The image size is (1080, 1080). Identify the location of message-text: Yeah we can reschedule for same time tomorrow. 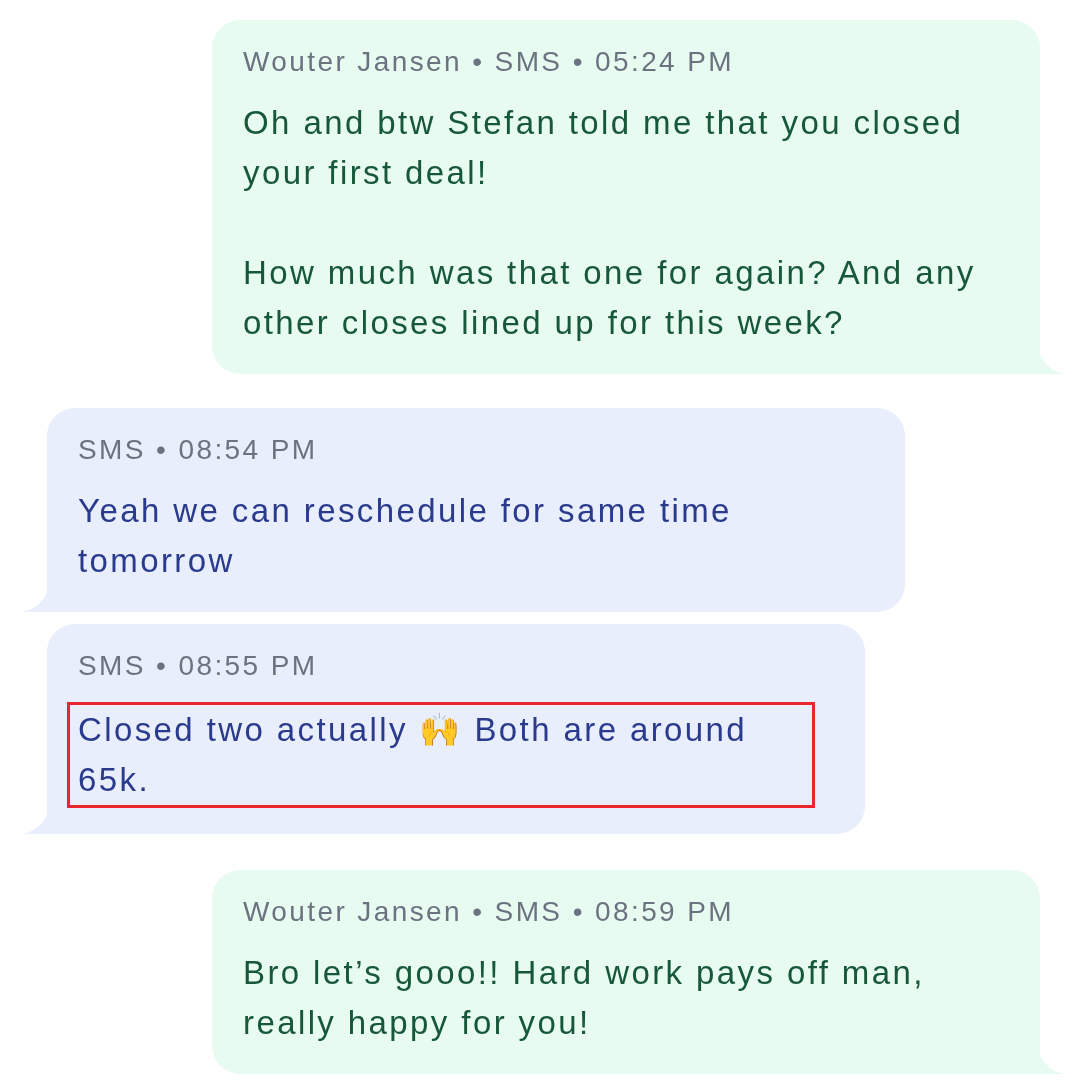
(405, 536).